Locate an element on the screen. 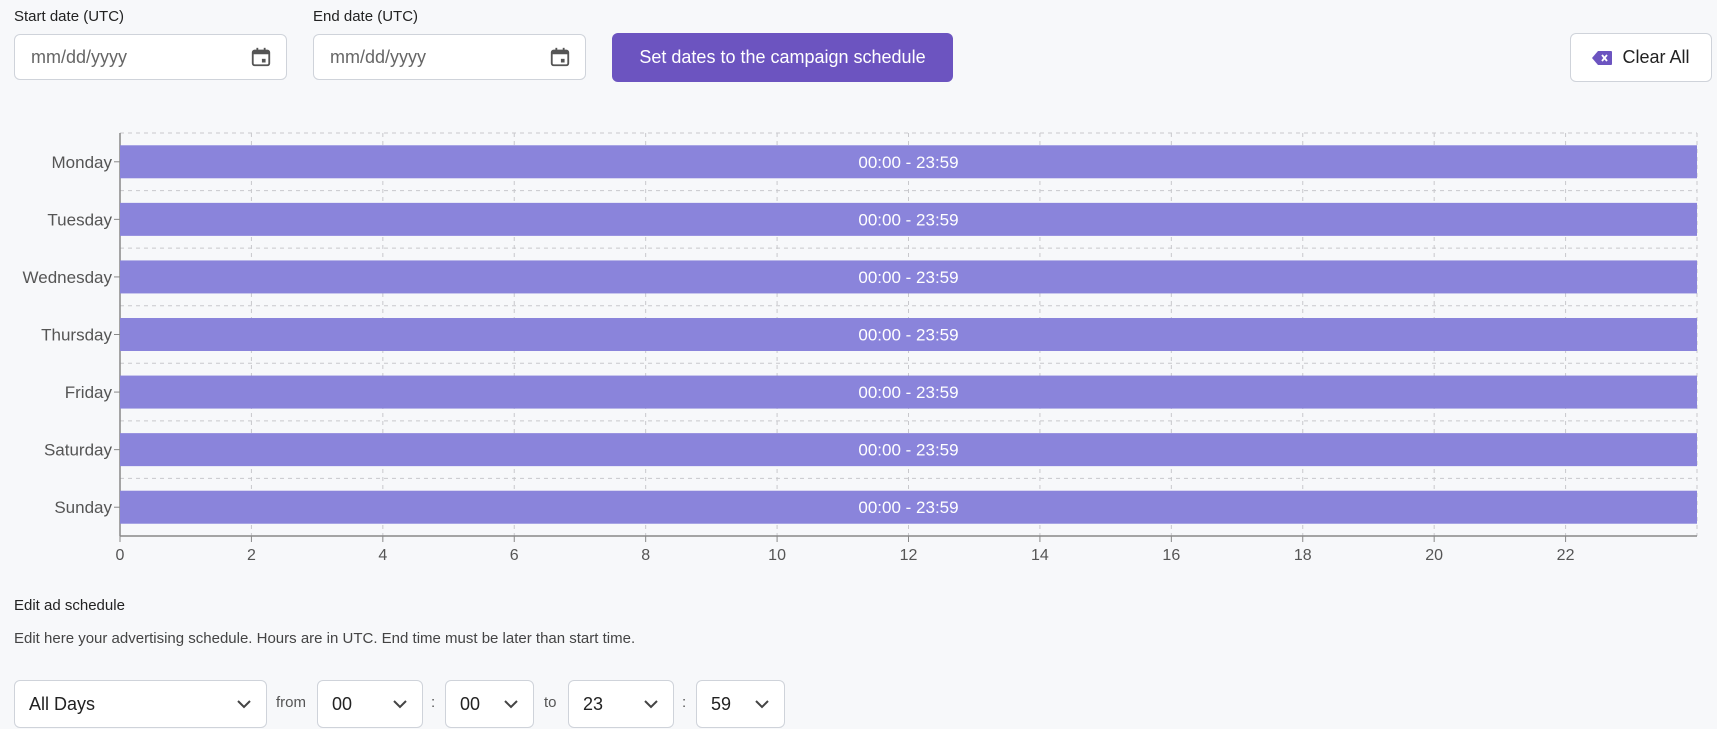  from-hour-select: 00 is located at coordinates (370, 704).